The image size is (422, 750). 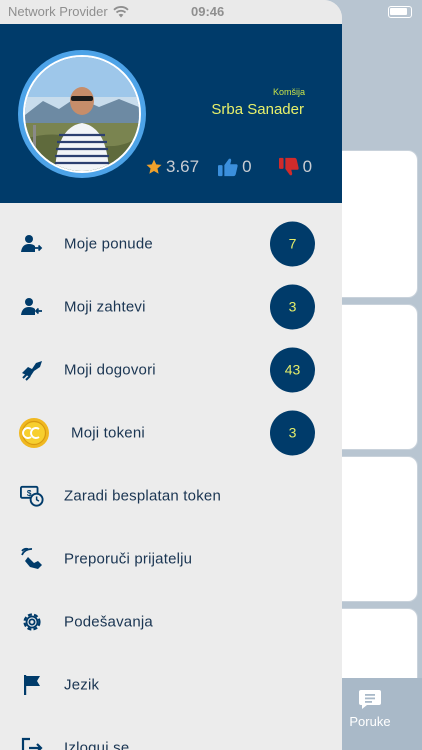 I want to click on menu-item-zaradi-token: $ Zaradi besplatan token, so click(x=171, y=495).